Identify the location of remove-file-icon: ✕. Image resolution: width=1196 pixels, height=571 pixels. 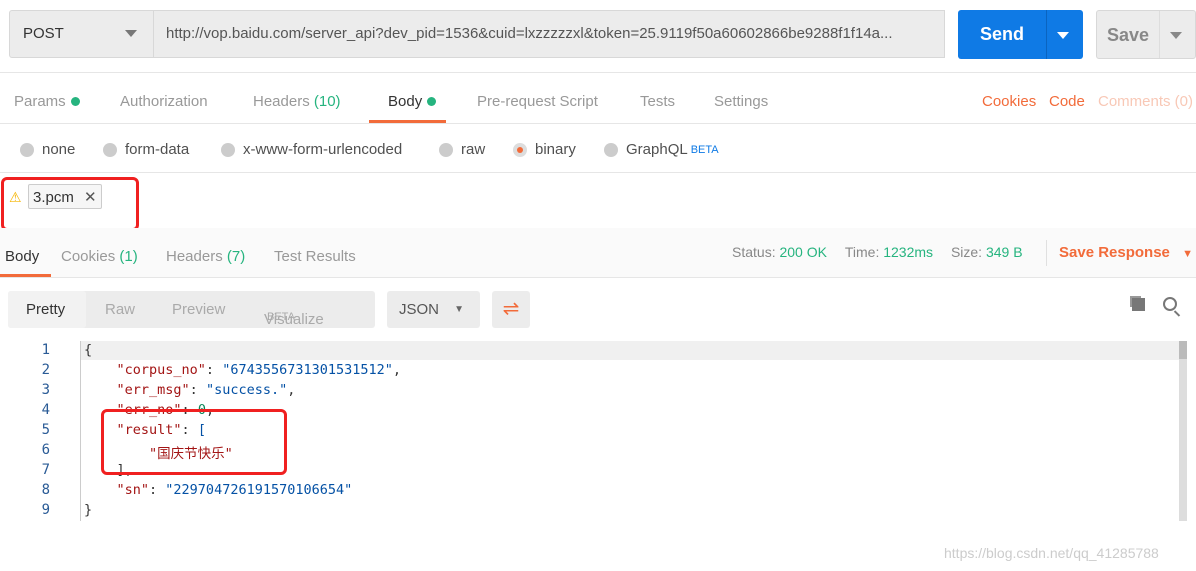
(90, 197).